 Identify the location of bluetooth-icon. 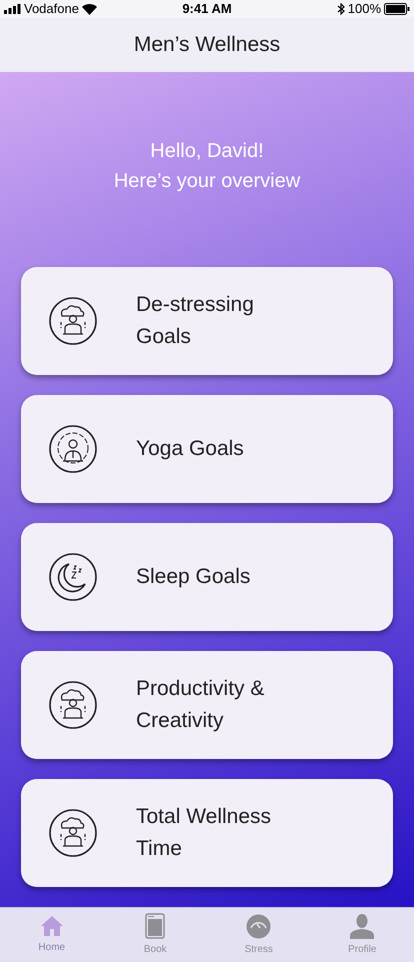
(340, 9).